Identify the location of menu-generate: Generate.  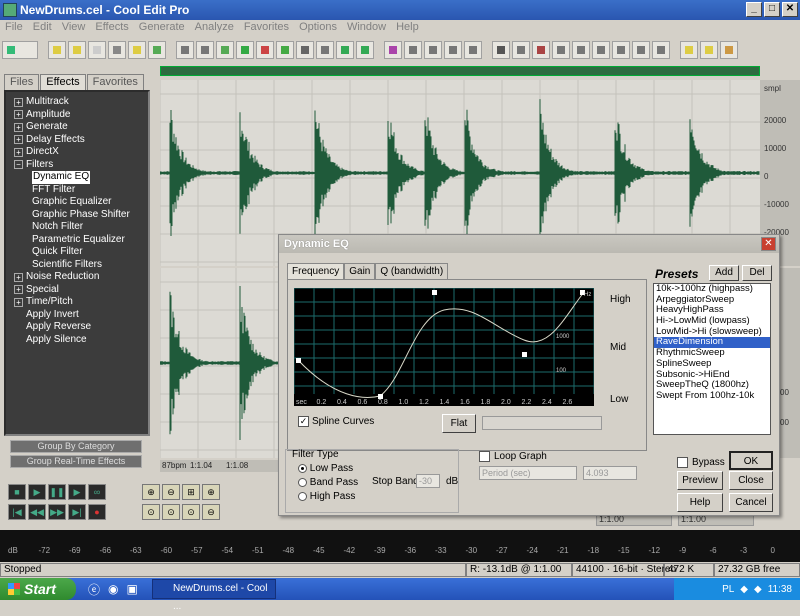
(162, 28).